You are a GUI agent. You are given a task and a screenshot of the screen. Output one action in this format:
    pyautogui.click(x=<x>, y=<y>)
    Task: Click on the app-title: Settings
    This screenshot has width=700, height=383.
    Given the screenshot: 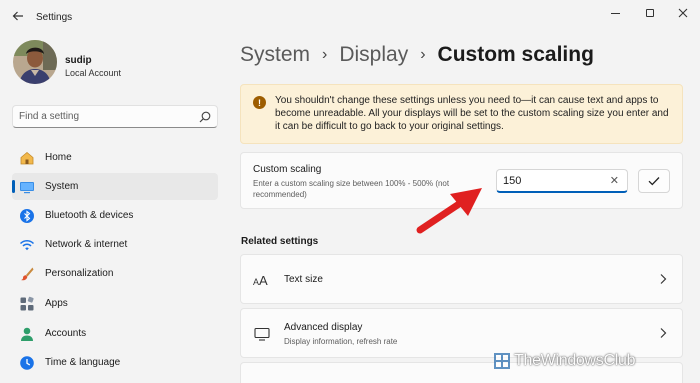 What is the action you would take?
    pyautogui.click(x=54, y=17)
    